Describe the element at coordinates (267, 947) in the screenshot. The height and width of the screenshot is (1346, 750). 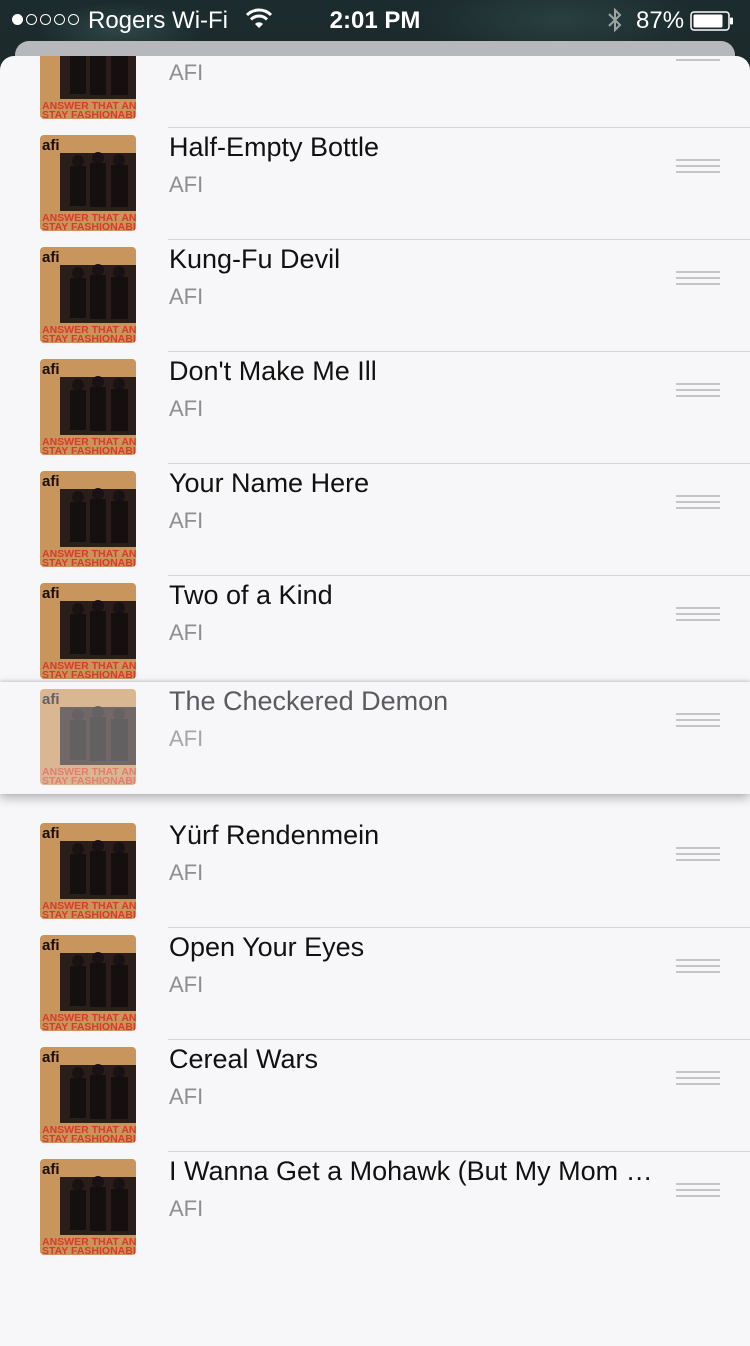
I see `song-title: Open Your Eyes` at that location.